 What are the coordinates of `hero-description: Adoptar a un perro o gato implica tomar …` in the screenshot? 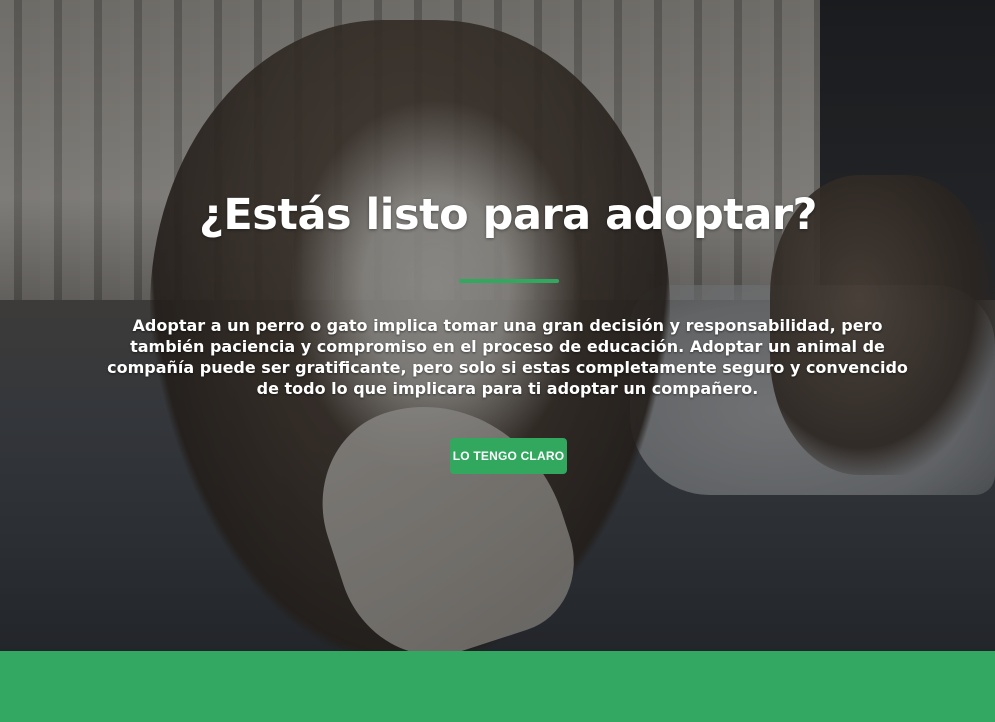 It's located at (507, 357).